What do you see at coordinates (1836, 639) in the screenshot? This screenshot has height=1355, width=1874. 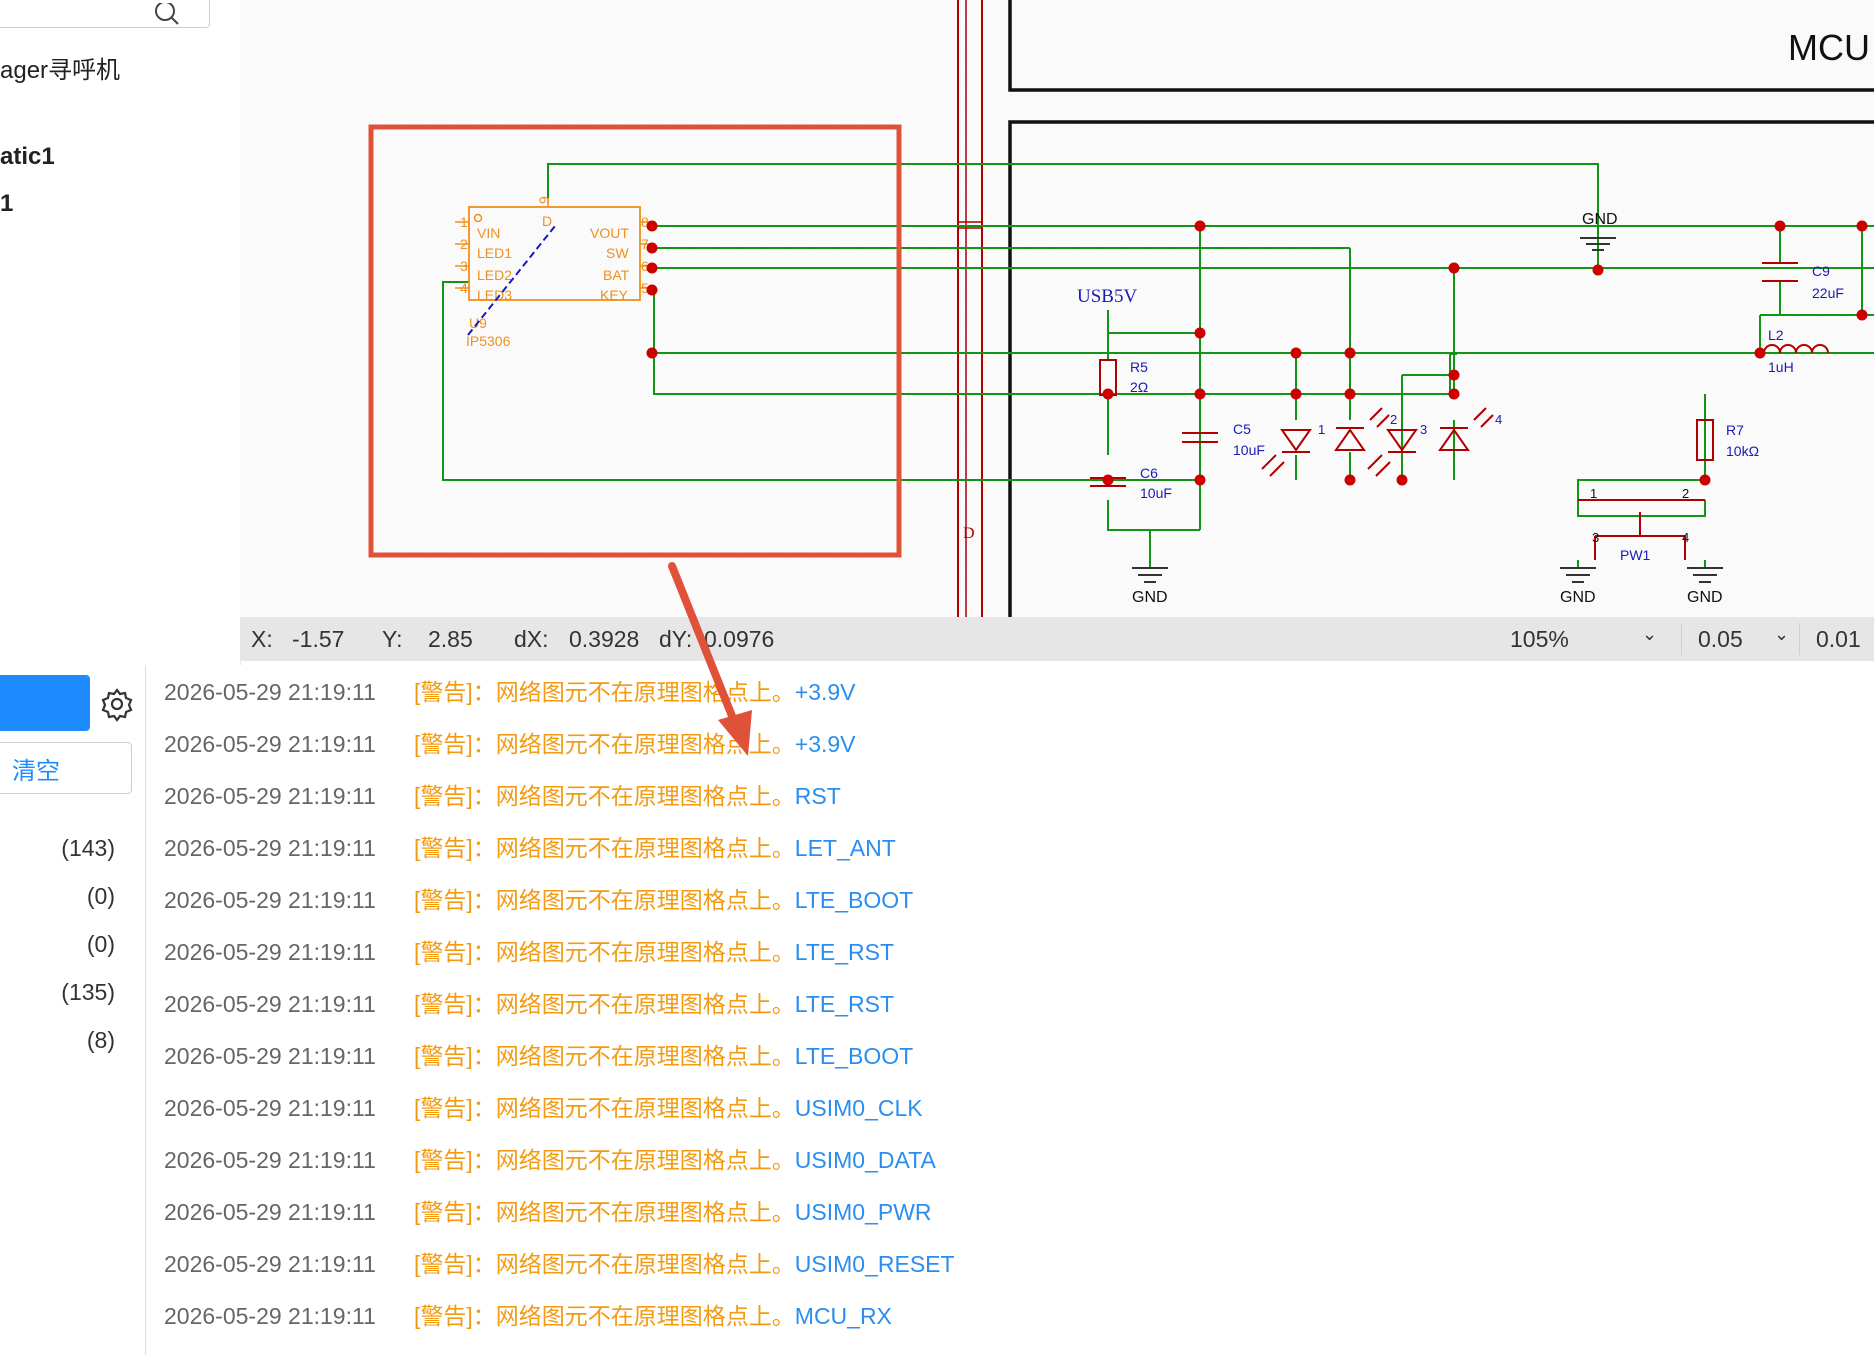 I see `snap-select: 0.01` at bounding box center [1836, 639].